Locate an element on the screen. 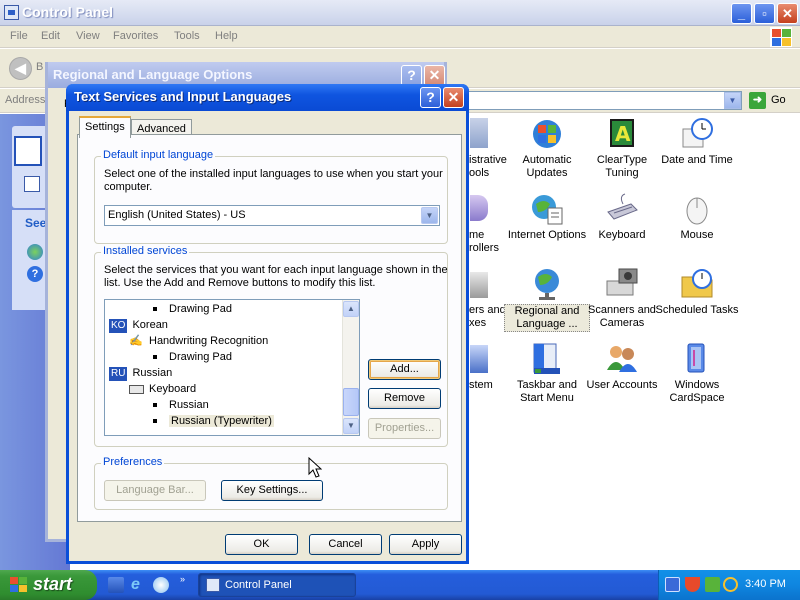 The image size is (800, 600). help-icon: ? is located at coordinates (35, 274).